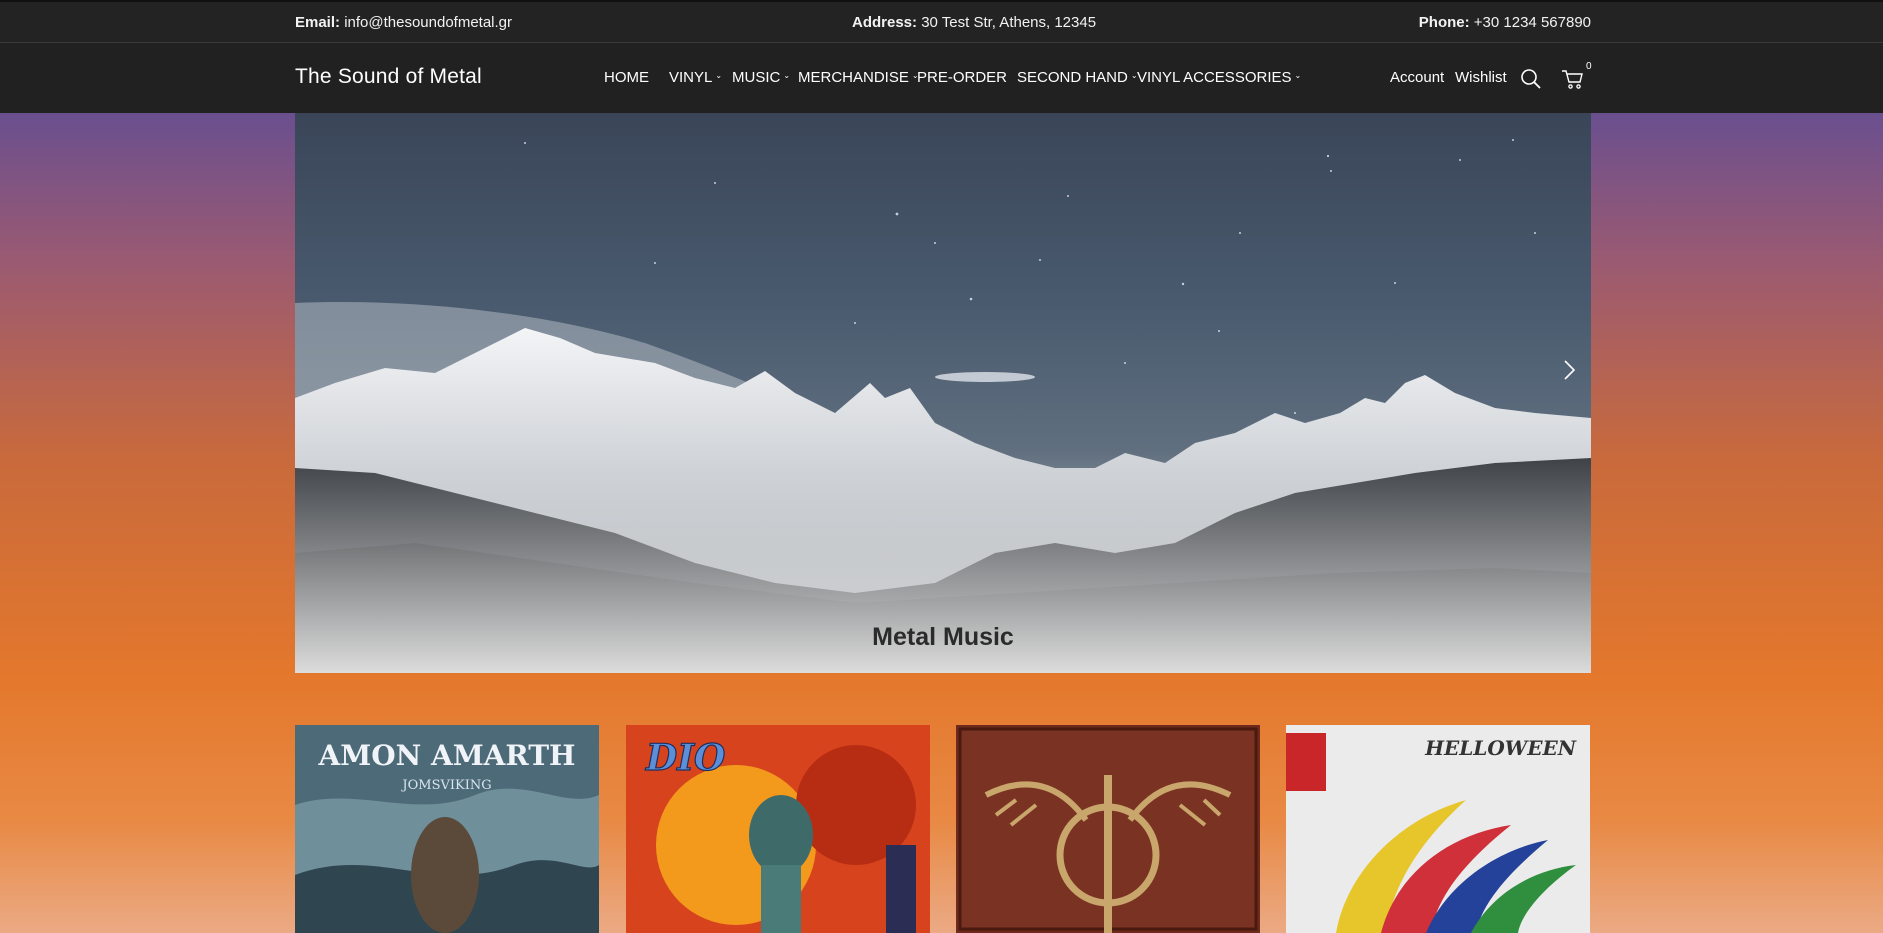  I want to click on menu-item-vinyl-accessories: VINYL ACCESSORIES ⌄, so click(1219, 77).